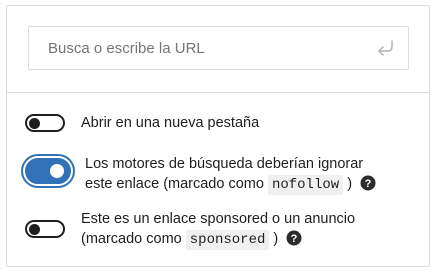  What do you see at coordinates (131, 239) in the screenshot?
I see `sponsored-label-before: (marcado como` at bounding box center [131, 239].